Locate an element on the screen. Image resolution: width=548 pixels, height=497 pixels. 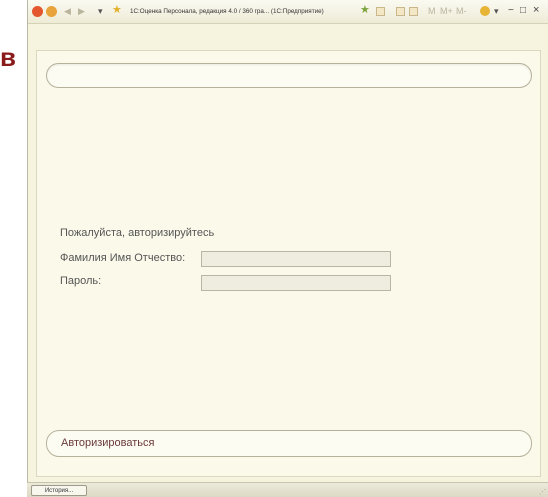
calendar-icon is located at coordinates (400, 11).